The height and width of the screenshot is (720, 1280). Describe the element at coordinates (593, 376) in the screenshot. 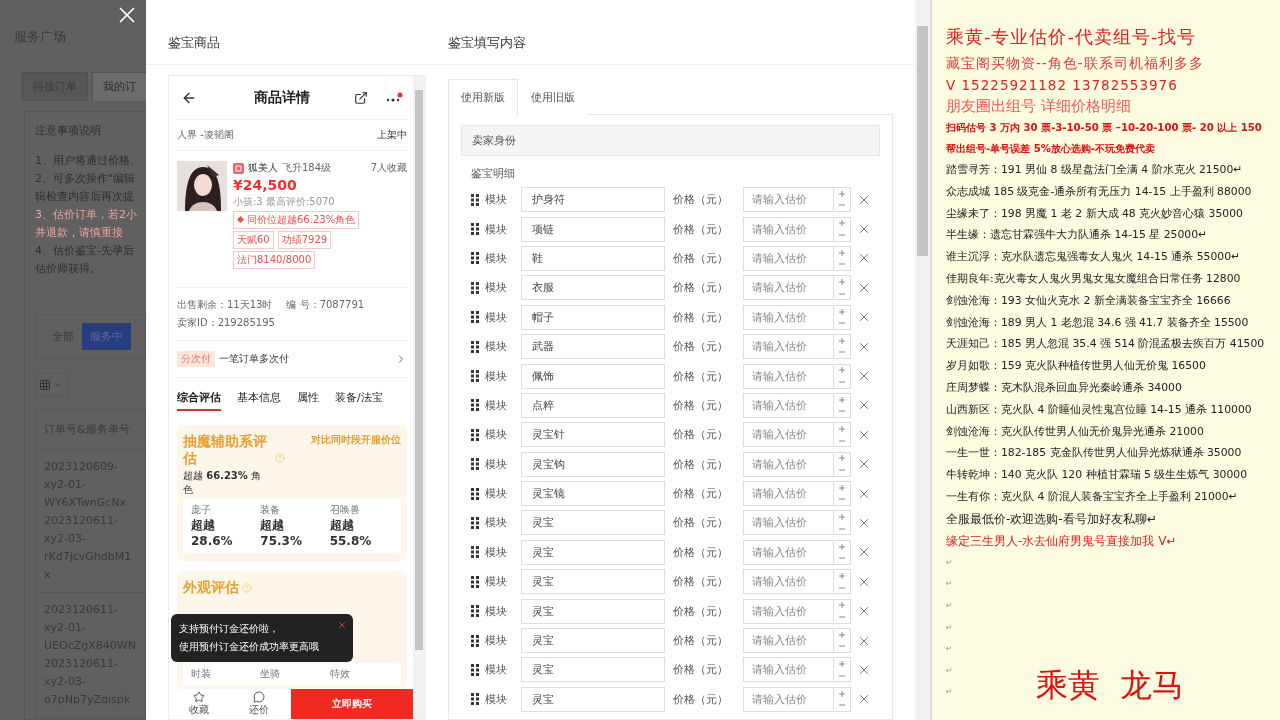

I see `input-field: 佩饰` at that location.